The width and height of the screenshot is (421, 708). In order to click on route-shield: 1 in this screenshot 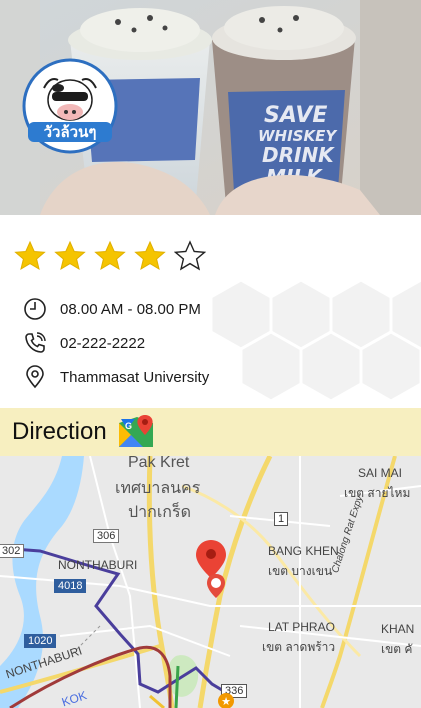, I will do `click(281, 519)`.